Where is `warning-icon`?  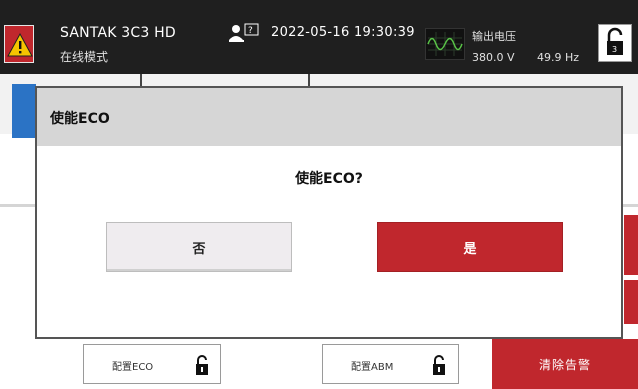
warning-icon is located at coordinates (20, 45).